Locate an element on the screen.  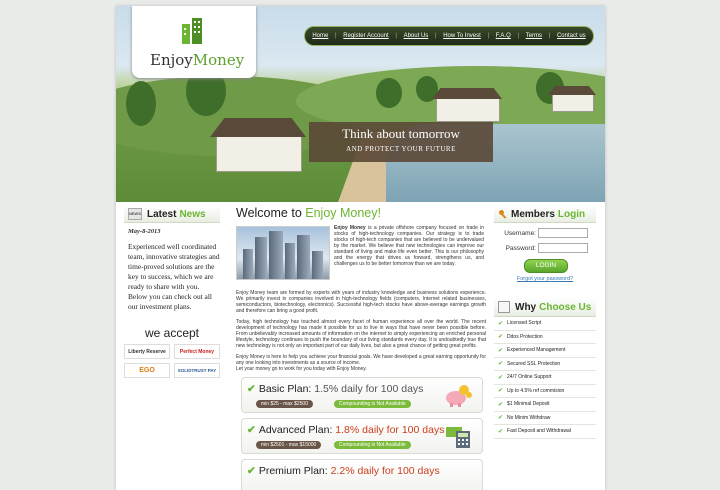
username-input is located at coordinates (563, 233).